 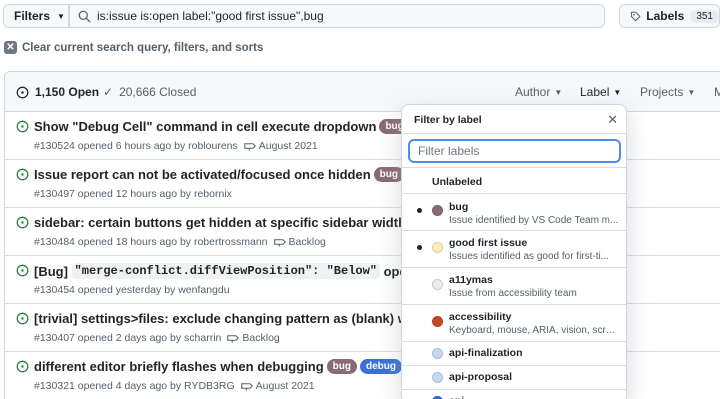 I want to click on issue-title-prefix: [Bug], so click(x=53, y=271).